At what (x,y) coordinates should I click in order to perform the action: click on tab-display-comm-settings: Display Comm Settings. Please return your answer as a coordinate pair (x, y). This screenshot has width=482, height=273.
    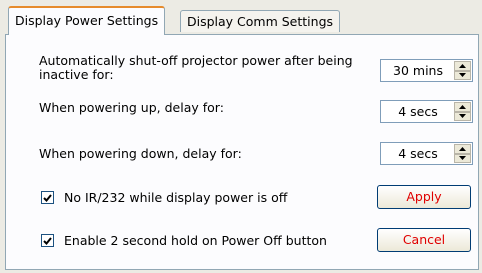
    Looking at the image, I should click on (260, 21).